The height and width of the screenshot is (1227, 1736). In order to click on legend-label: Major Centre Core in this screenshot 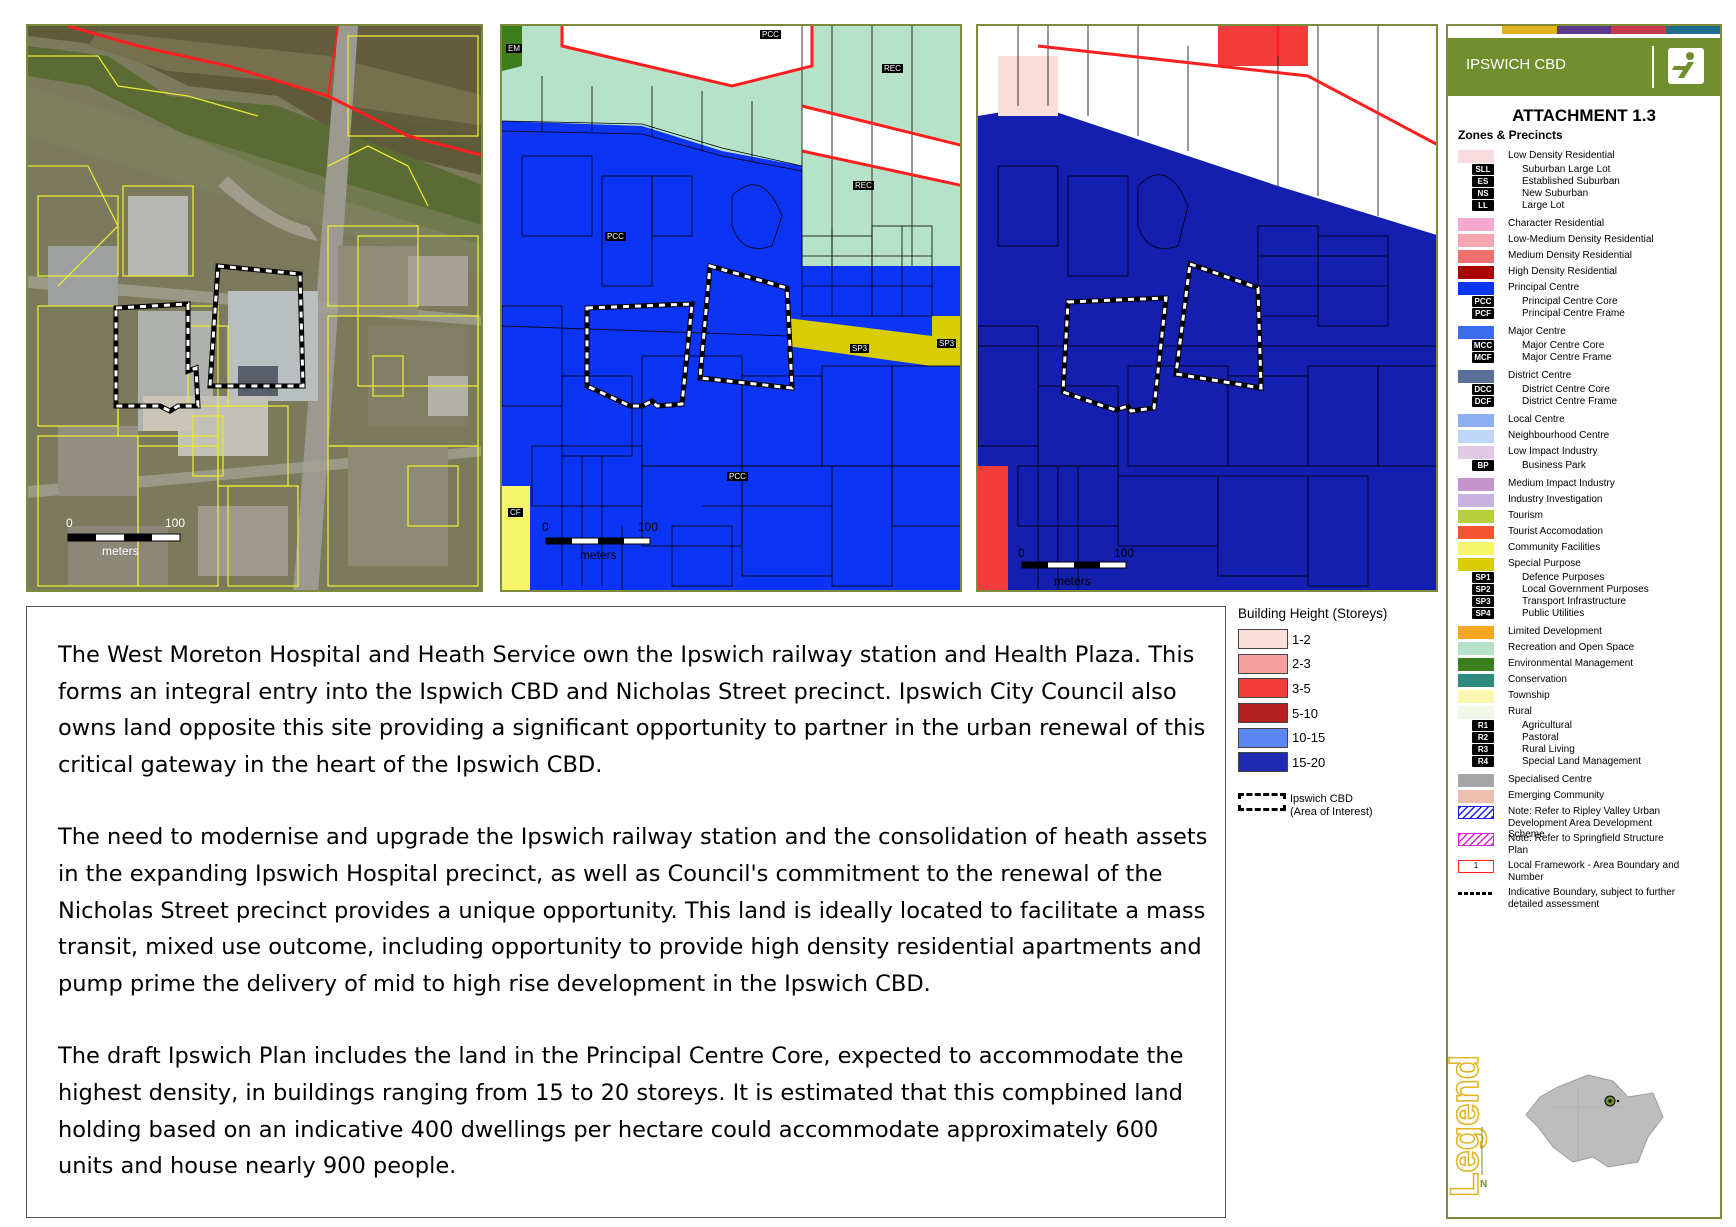, I will do `click(1563, 345)`.